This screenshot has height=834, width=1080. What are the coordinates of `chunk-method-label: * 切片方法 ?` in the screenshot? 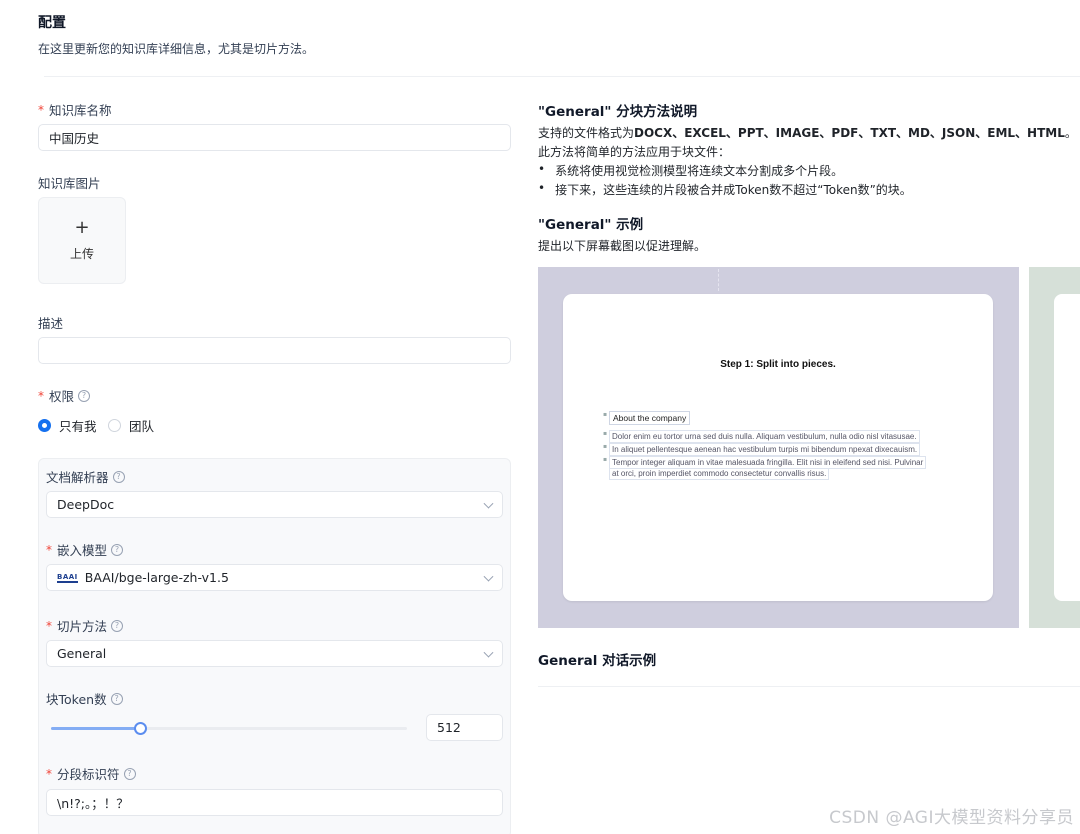 It's located at (85, 625).